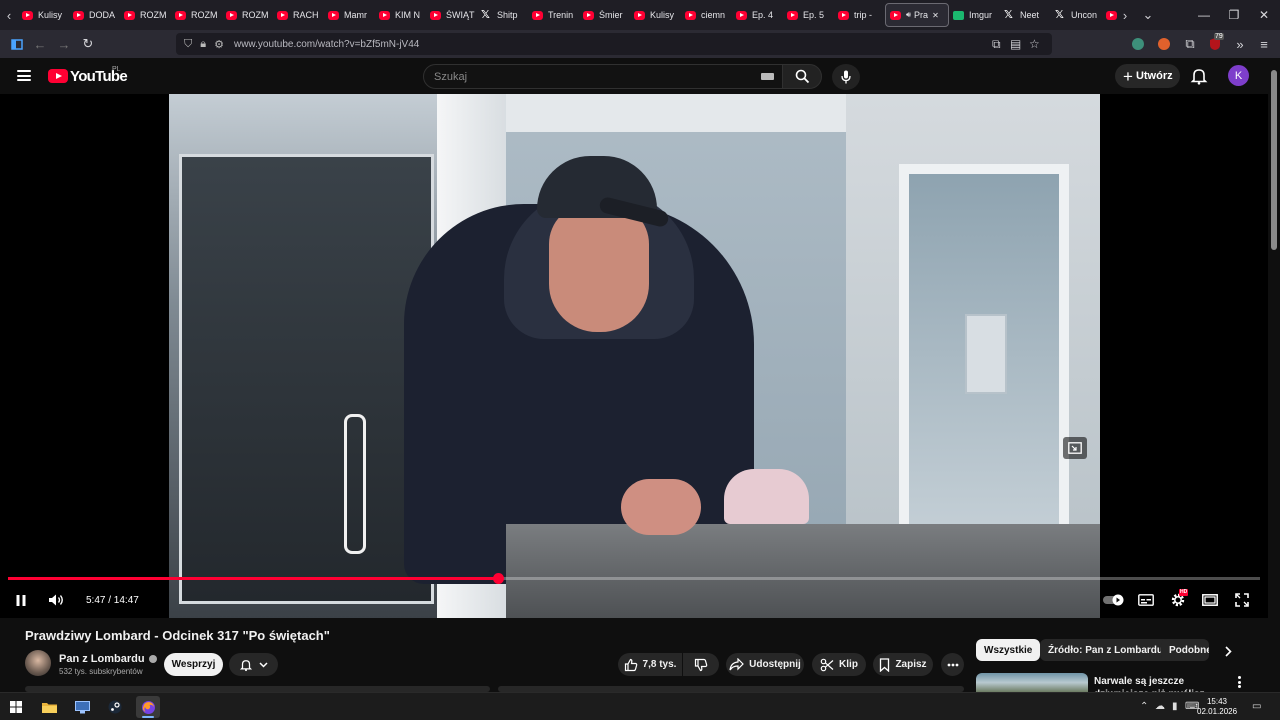  Describe the element at coordinates (767, 76) in the screenshot. I see `keyboard-icon` at that location.